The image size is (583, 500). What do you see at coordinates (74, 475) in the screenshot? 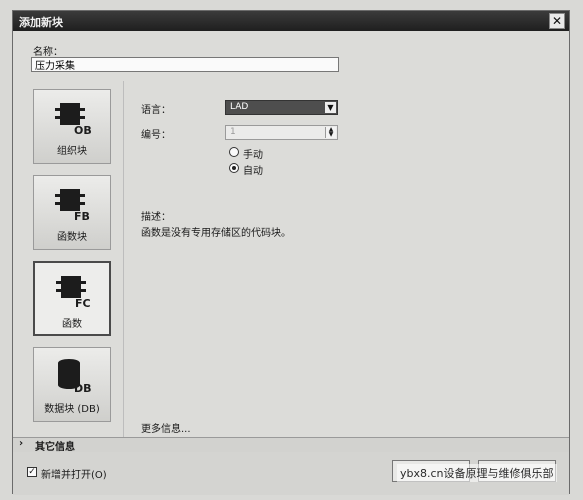
I see `add-and-open-label: 新增并打开(O)` at bounding box center [74, 475].